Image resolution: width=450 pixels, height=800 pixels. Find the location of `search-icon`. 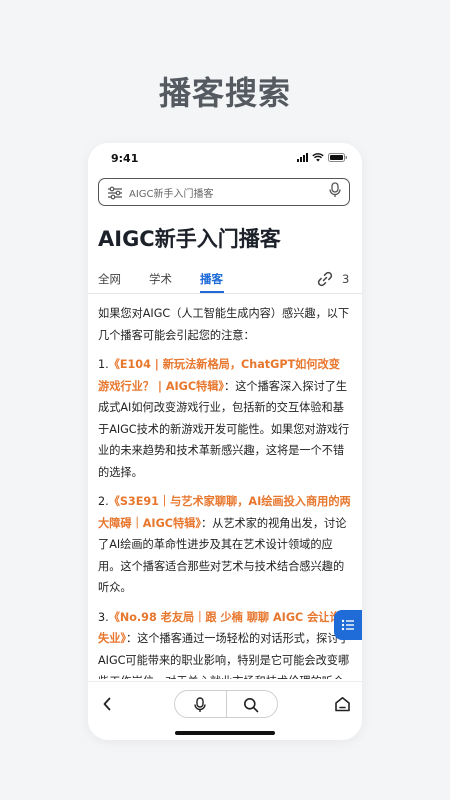

search-icon is located at coordinates (251, 707).